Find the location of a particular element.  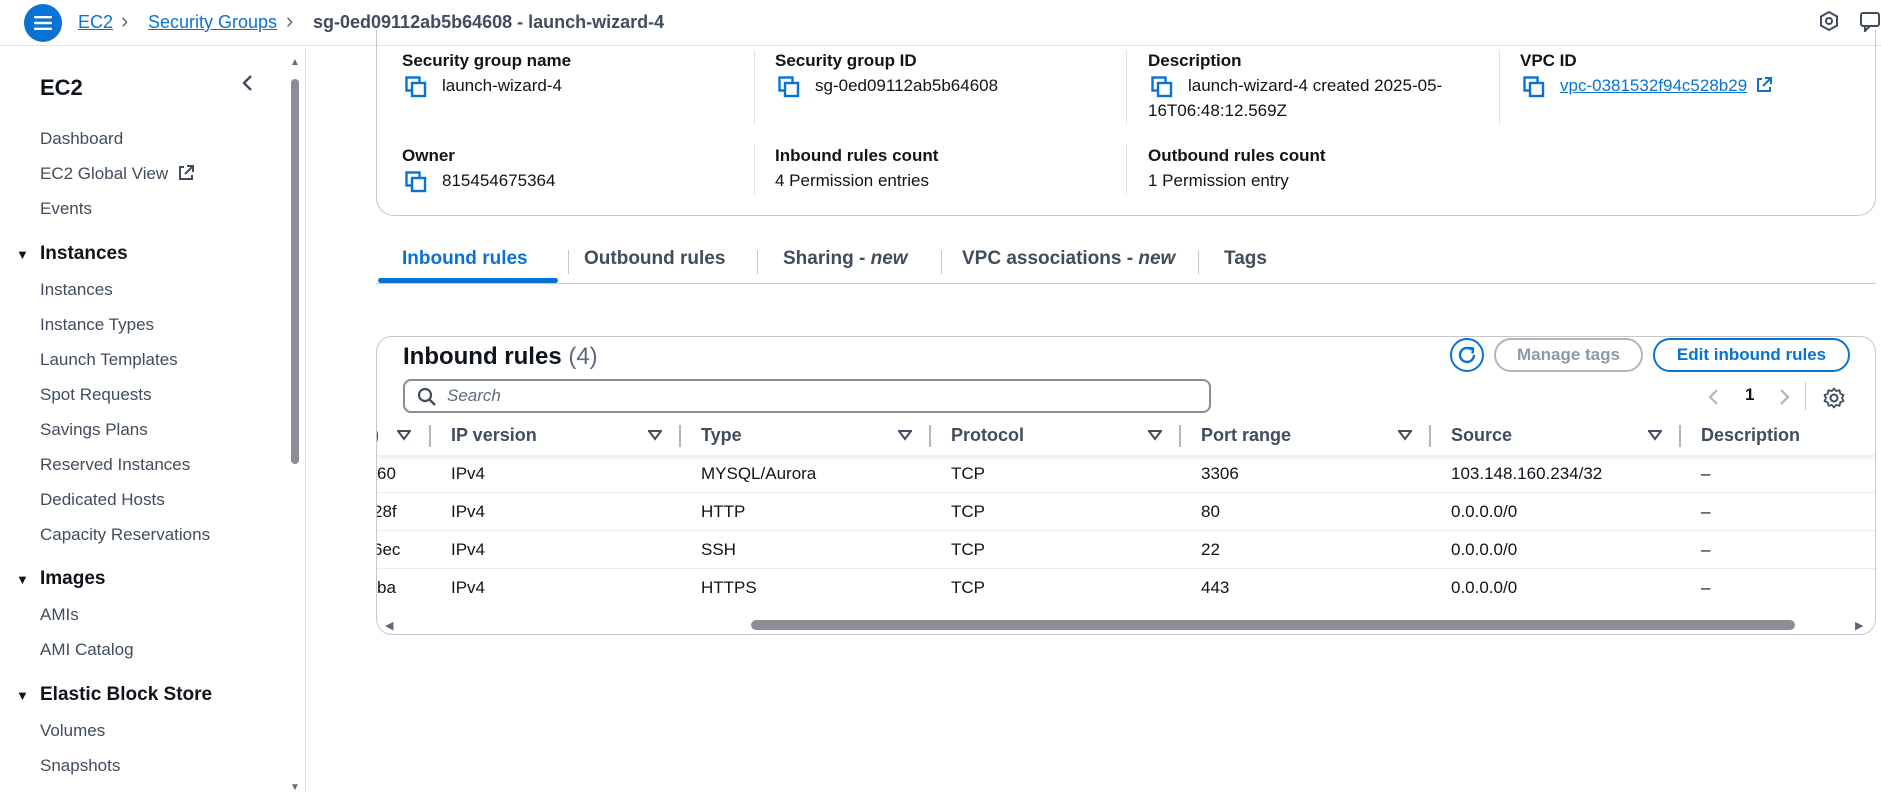

next-page-icon is located at coordinates (1784, 397).